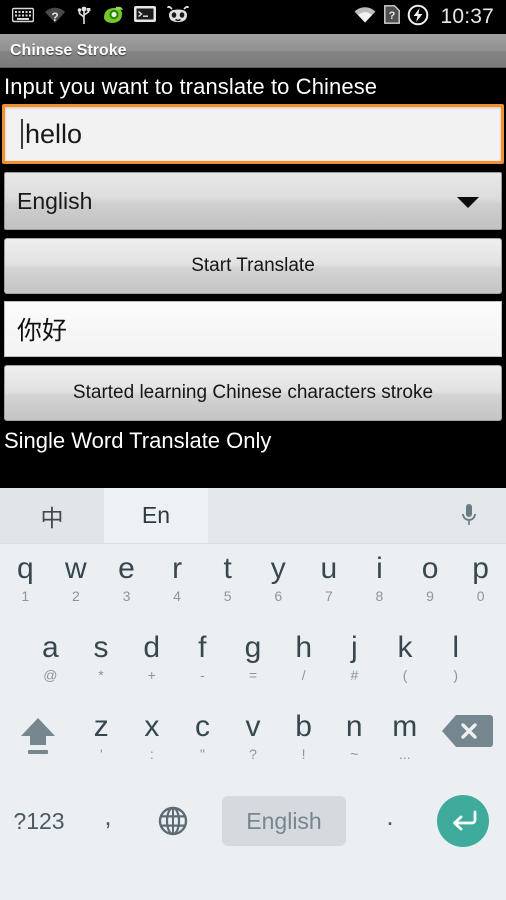 This screenshot has width=506, height=900. I want to click on key-i-main: i, so click(379, 568).